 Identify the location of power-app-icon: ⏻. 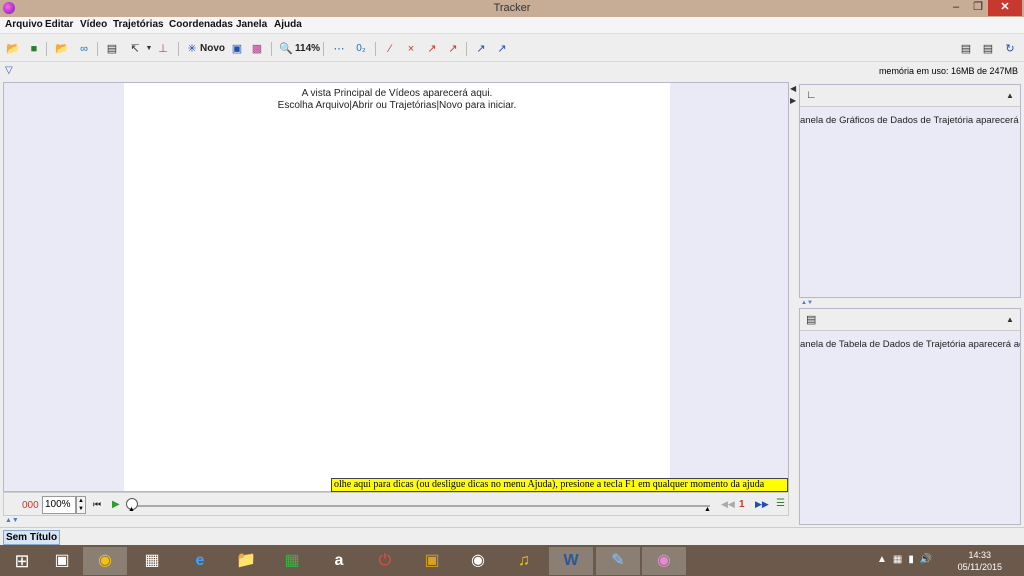
(385, 561).